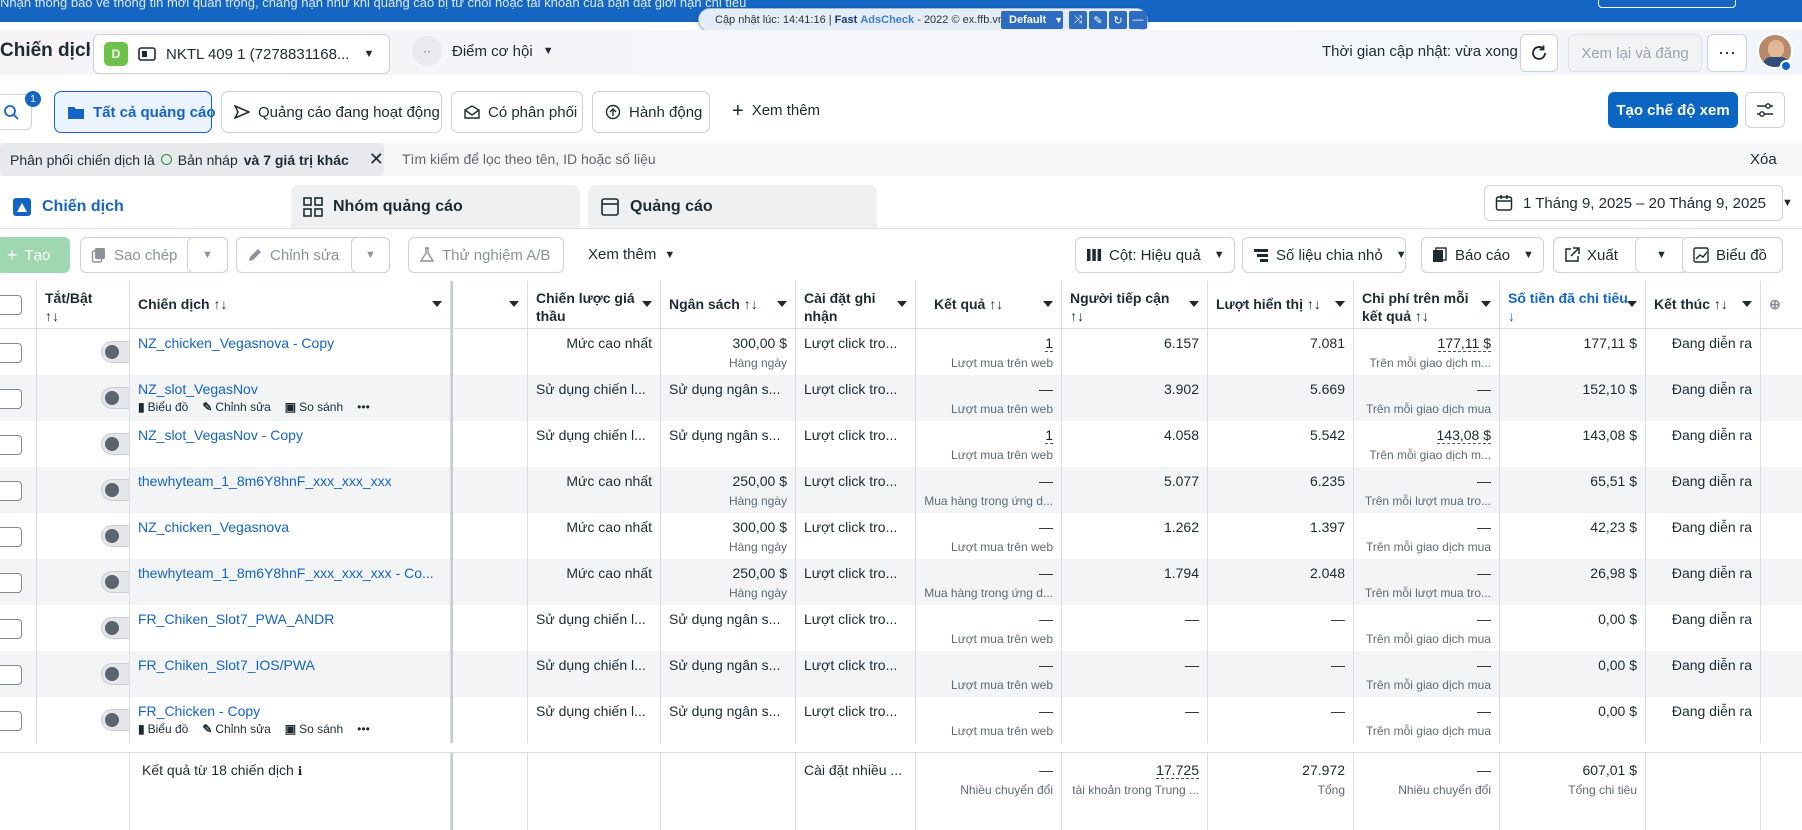 The width and height of the screenshot is (1802, 830). I want to click on campaign-name-link: FR_Chiken_Slot7_IOS/PWA, so click(226, 665).